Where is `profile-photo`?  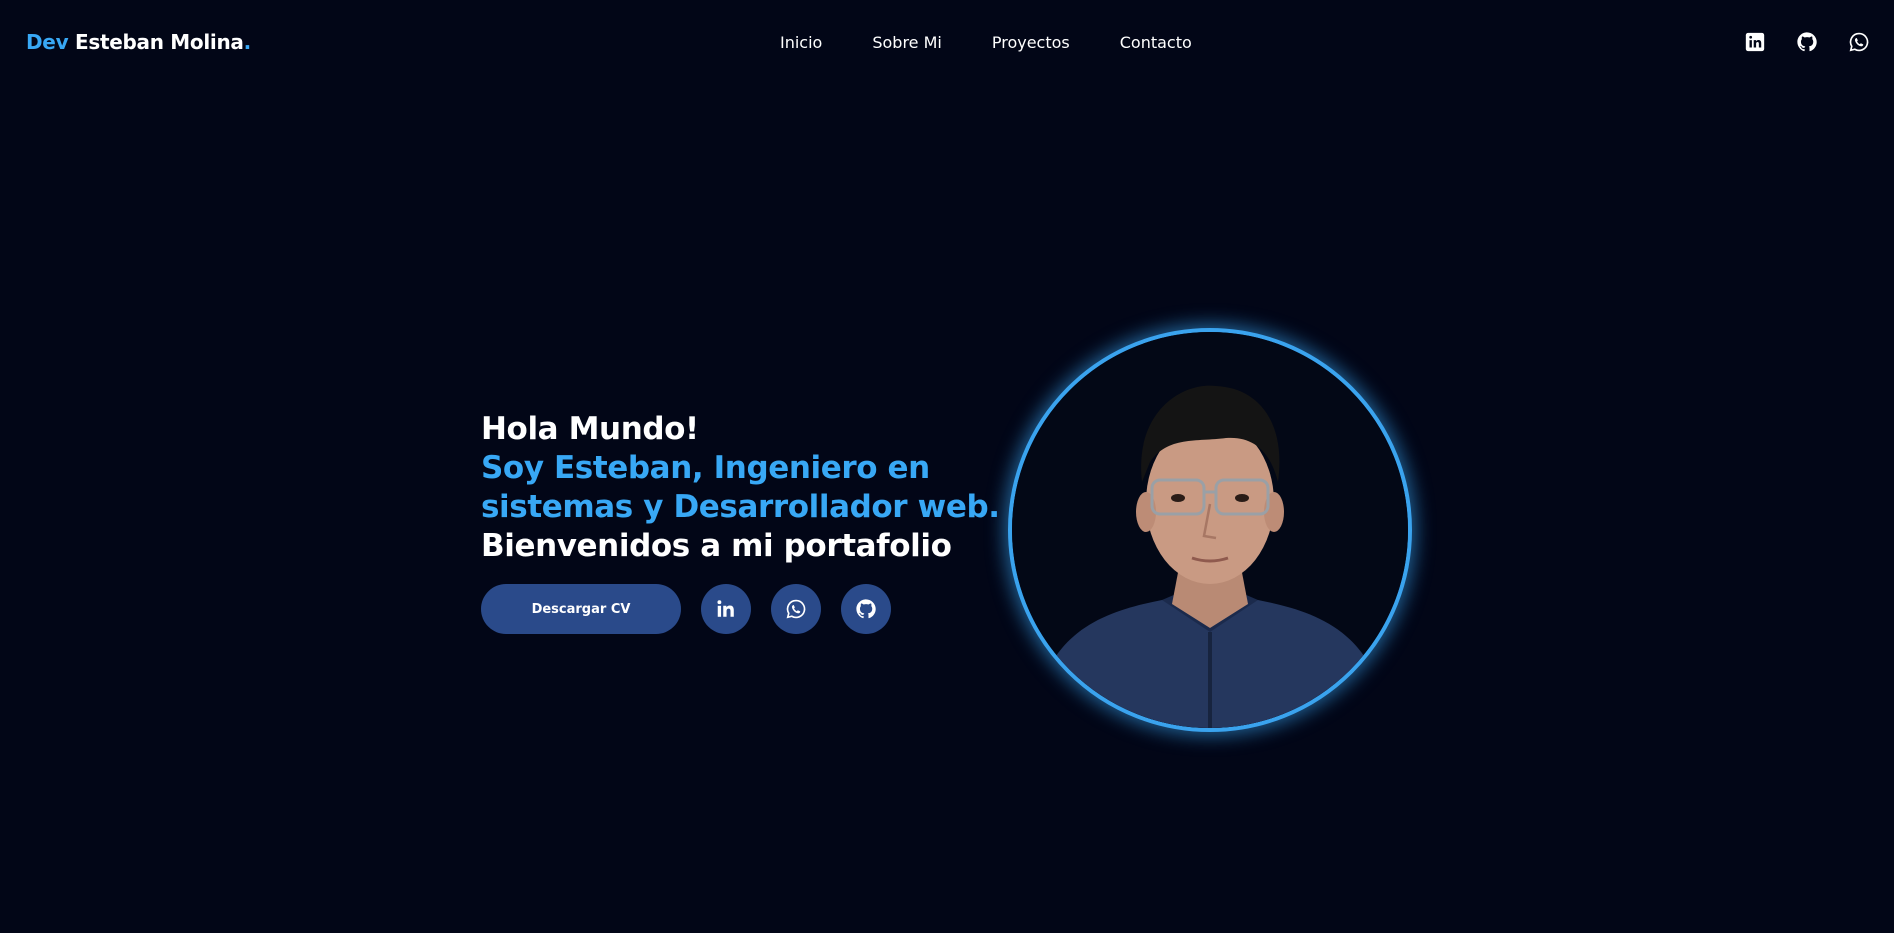
profile-photo is located at coordinates (1210, 530).